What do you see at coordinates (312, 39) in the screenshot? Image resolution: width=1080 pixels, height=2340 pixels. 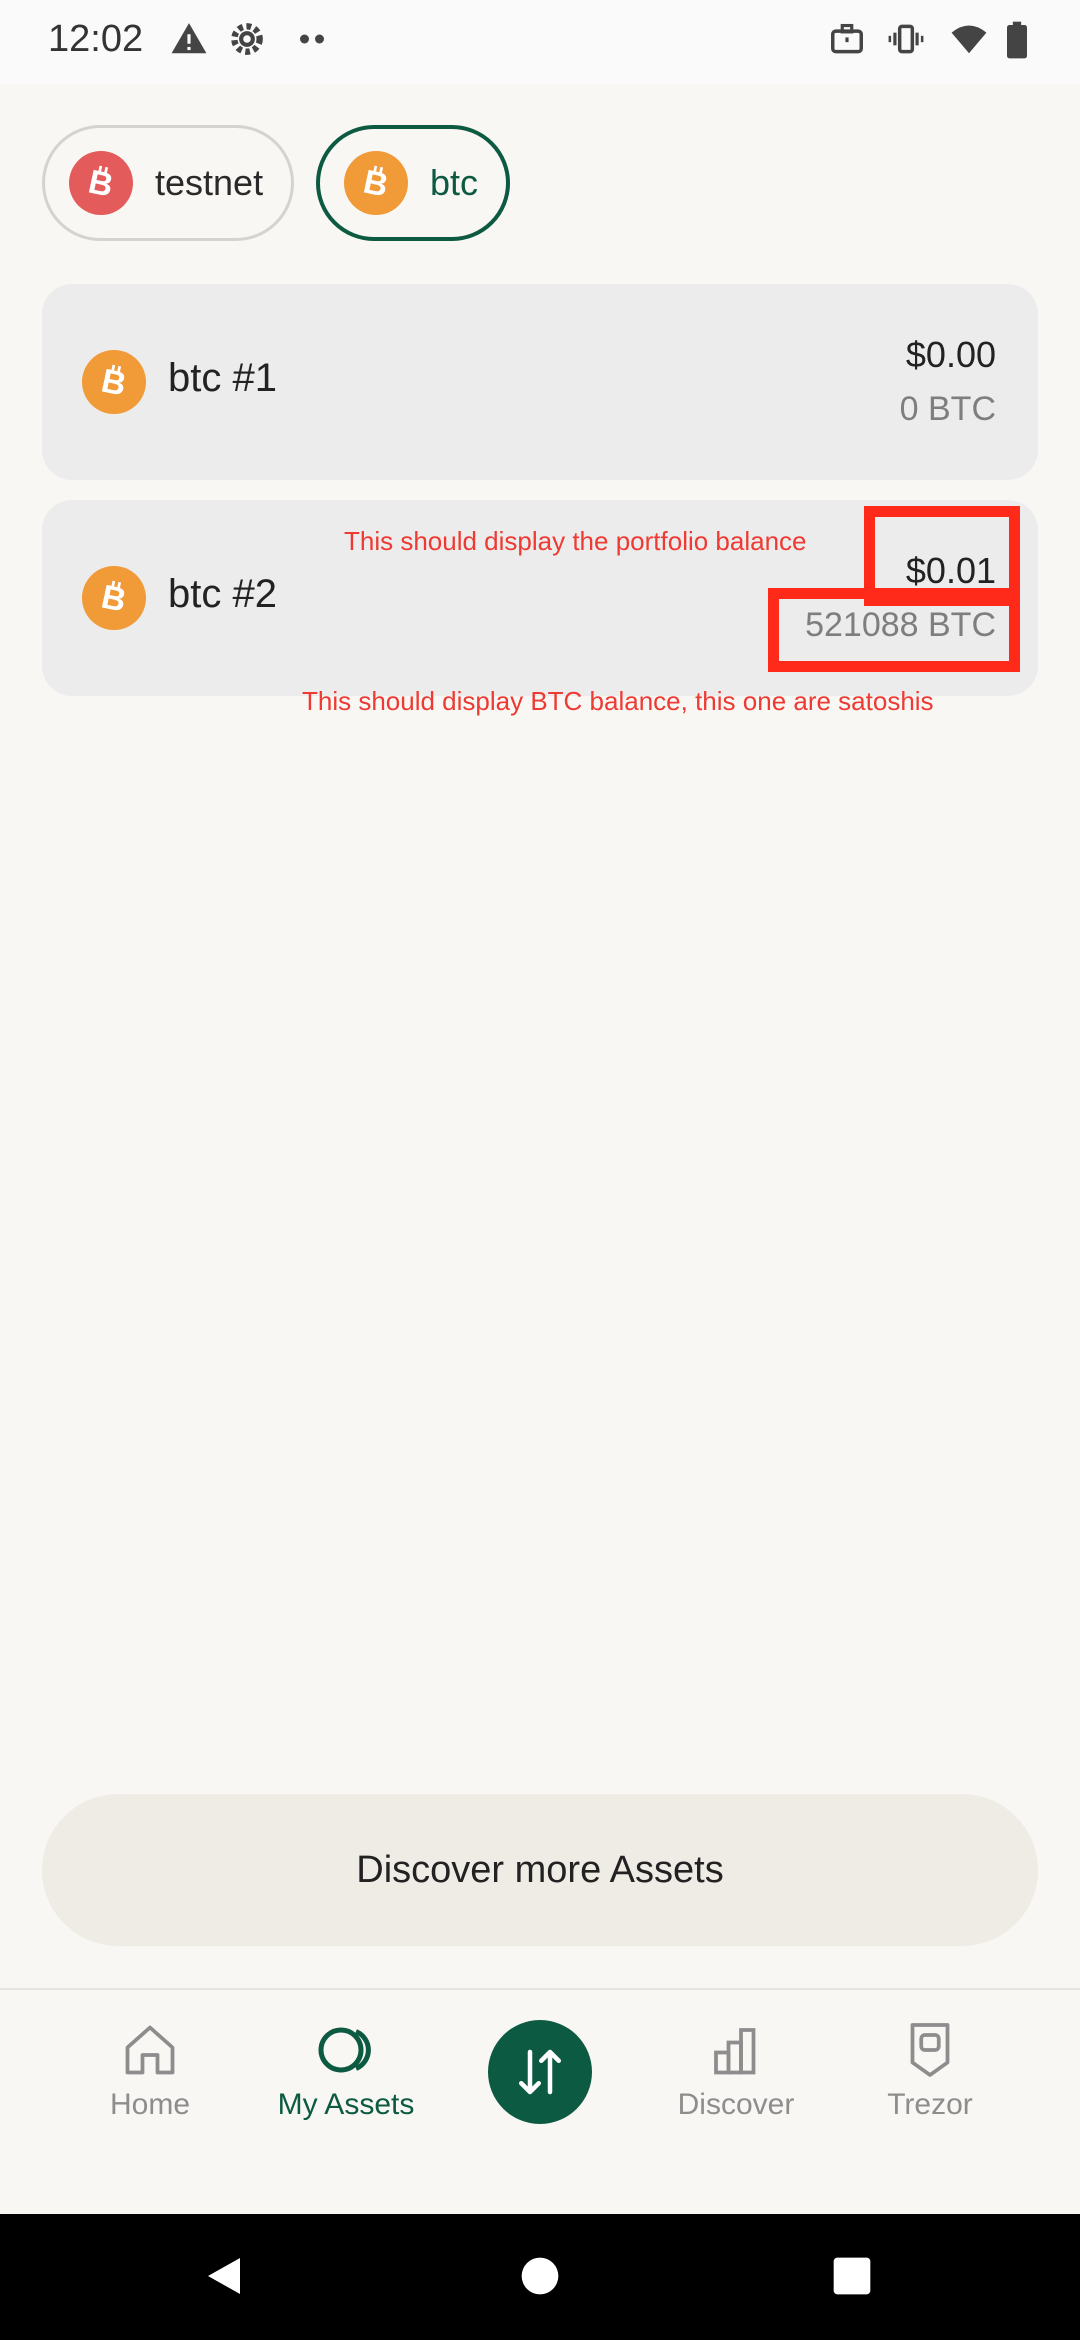 I see `more-dots-icon` at bounding box center [312, 39].